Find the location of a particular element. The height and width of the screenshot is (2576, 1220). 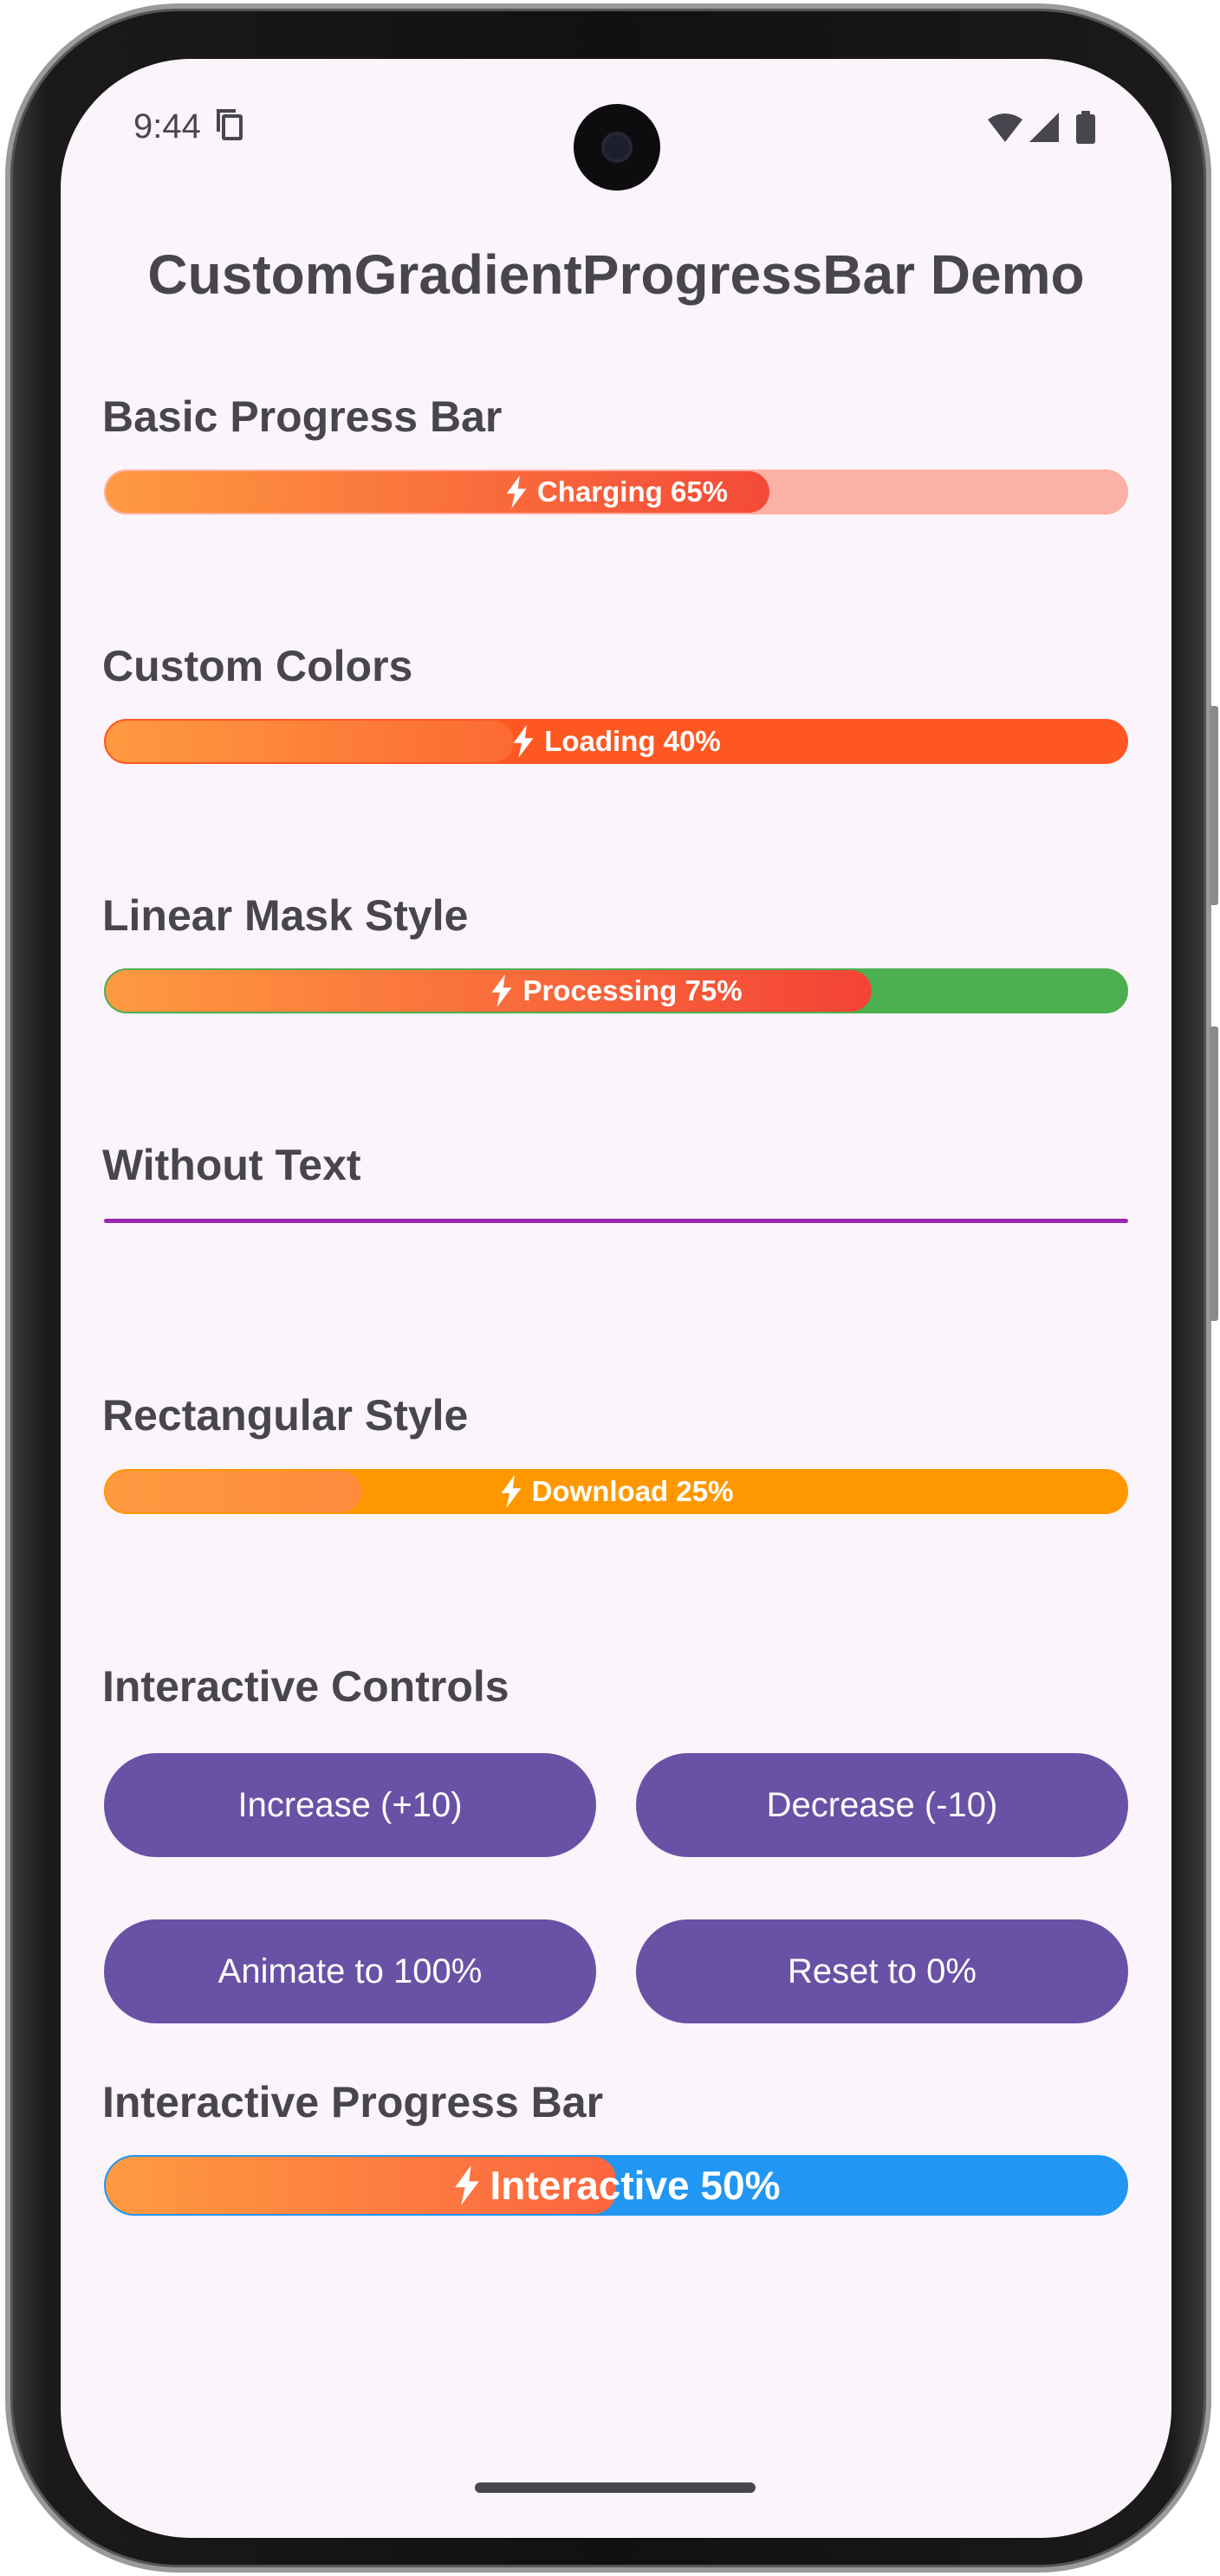

progress-bar-custom-colors: Loading 40% is located at coordinates (616, 741).